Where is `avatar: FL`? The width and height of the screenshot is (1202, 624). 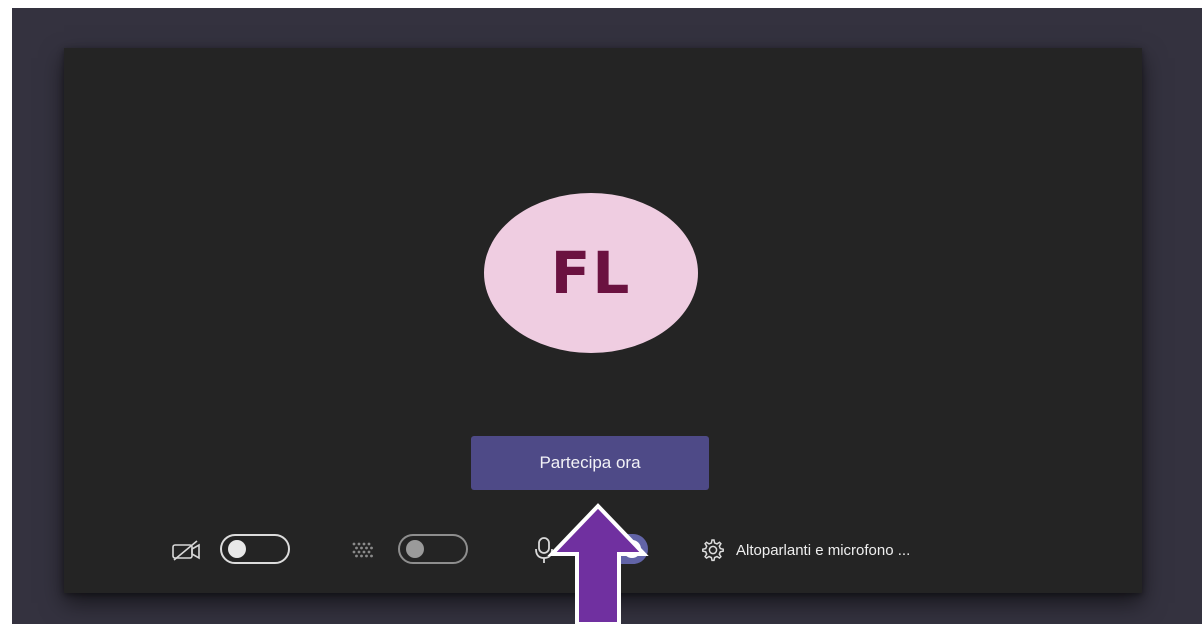
avatar: FL is located at coordinates (591, 273).